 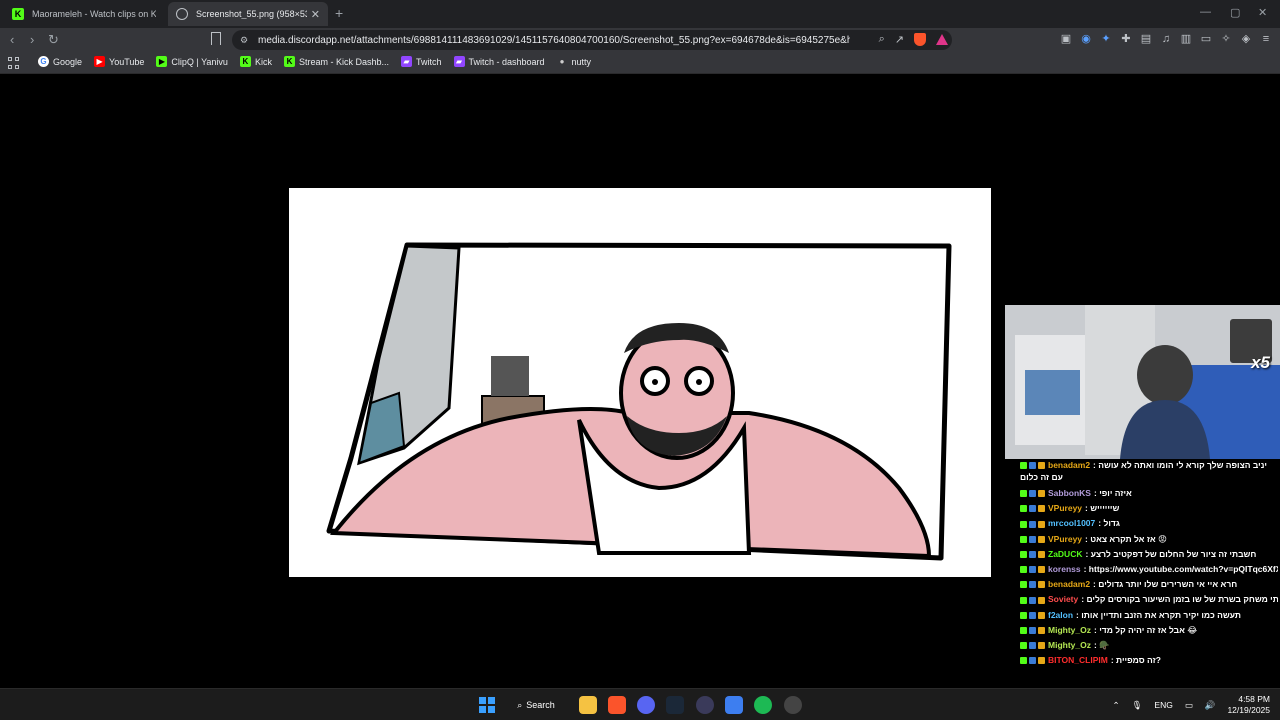 What do you see at coordinates (12, 39) in the screenshot?
I see `back-icon: ‹` at bounding box center [12, 39].